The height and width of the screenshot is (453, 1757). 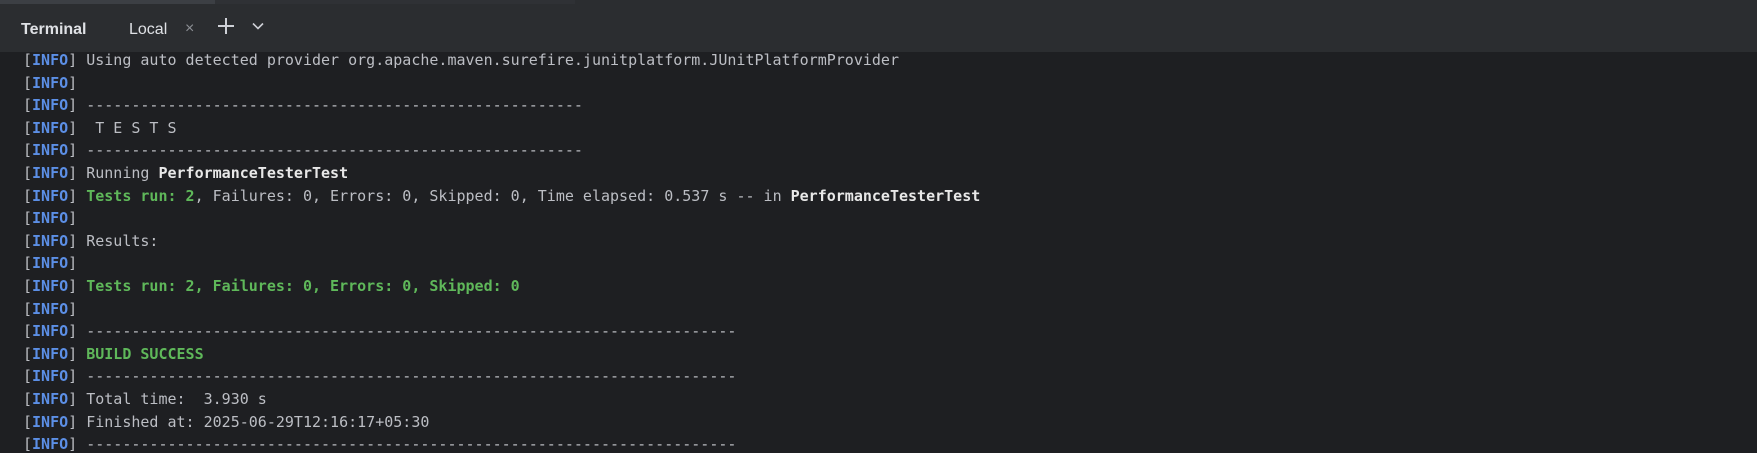 I want to click on chevron-down-icon, so click(x=258, y=26).